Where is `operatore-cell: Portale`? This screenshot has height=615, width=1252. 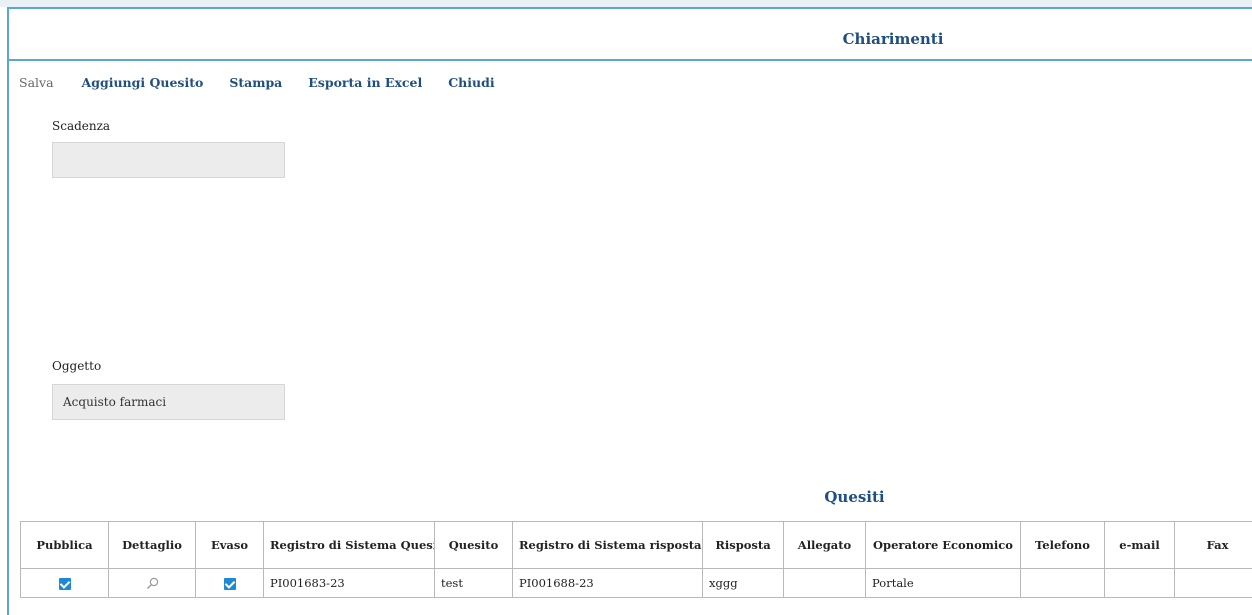
operatore-cell: Portale is located at coordinates (943, 583).